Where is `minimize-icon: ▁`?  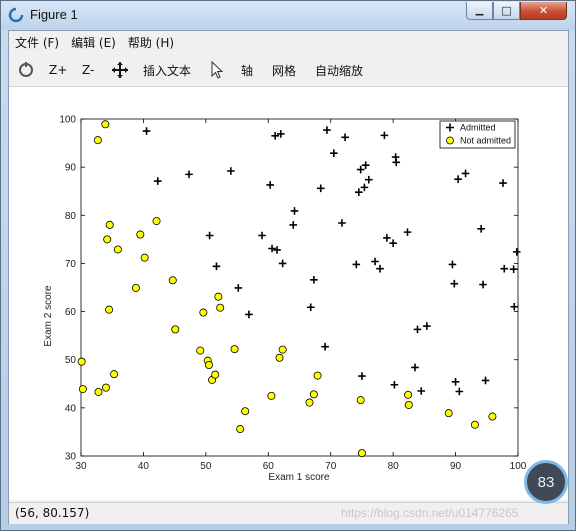 minimize-icon: ▁ is located at coordinates (479, 10).